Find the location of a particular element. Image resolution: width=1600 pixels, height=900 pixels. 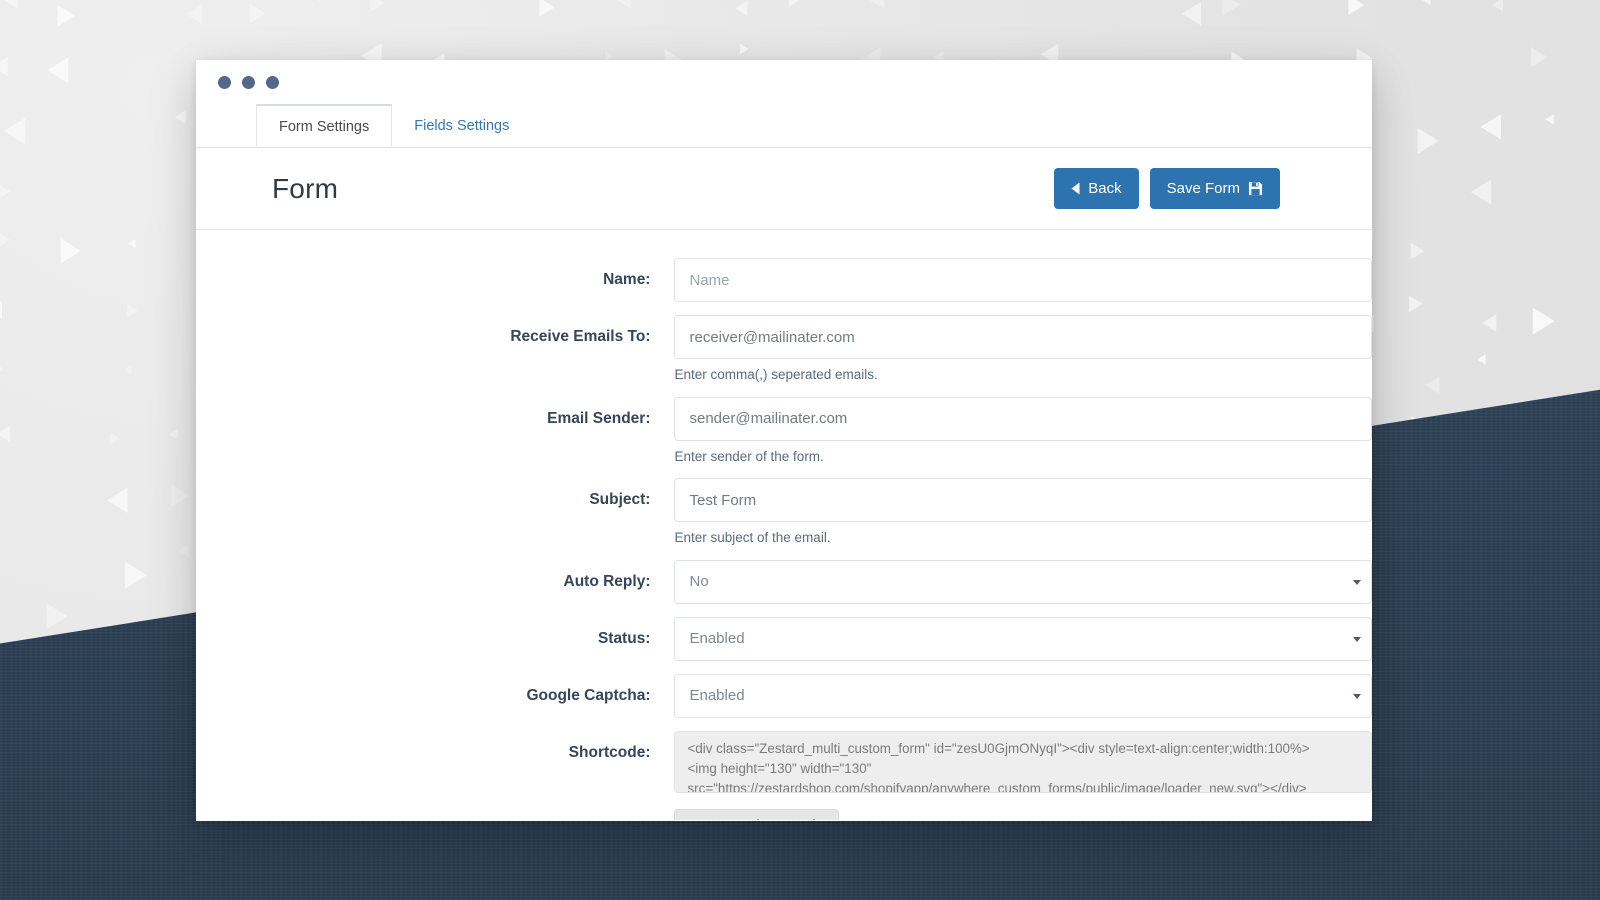

window-dot-3-icon is located at coordinates (272, 82).